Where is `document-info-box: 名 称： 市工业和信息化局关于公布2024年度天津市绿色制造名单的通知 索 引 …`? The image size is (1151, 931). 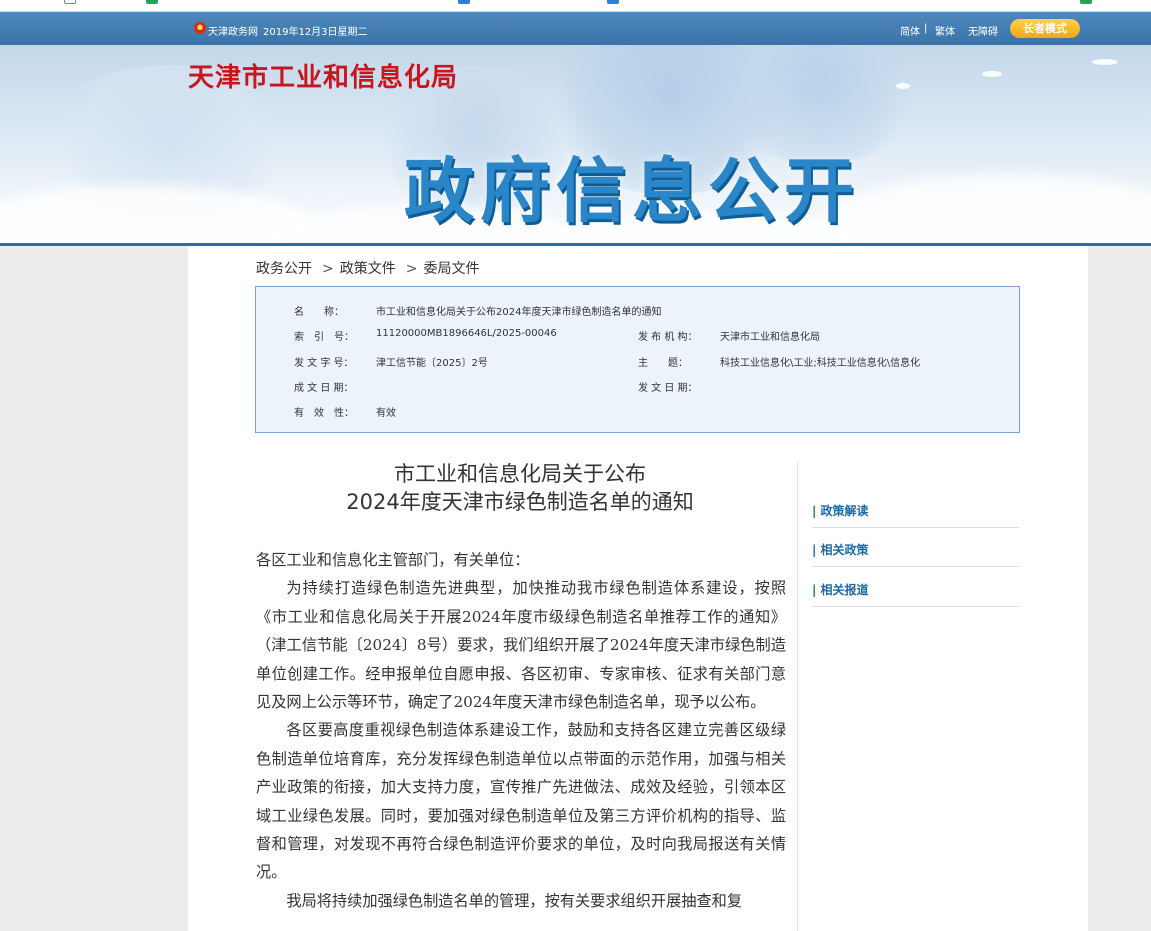 document-info-box: 名 称： 市工业和信息化局关于公布2024年度天津市绿色制造名单的通知 索 引 … is located at coordinates (637, 359).